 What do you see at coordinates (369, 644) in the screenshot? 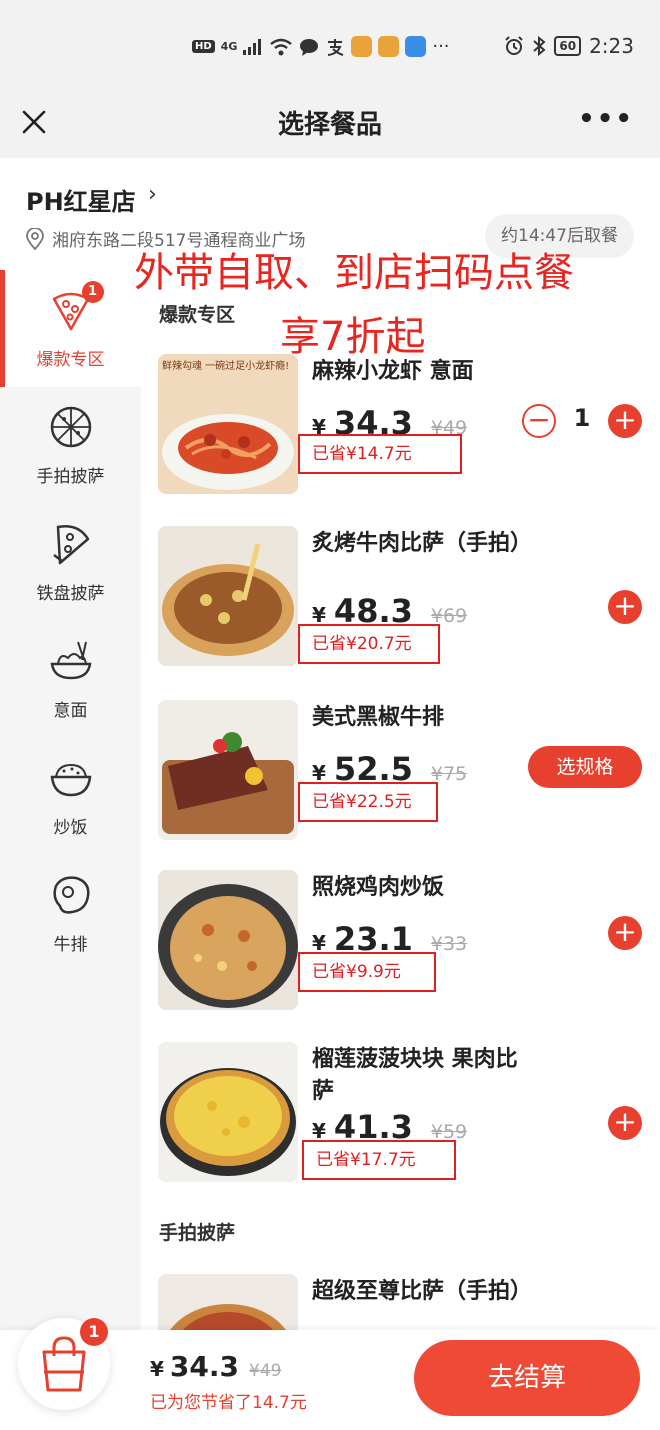
I see `product-savings: 已省¥20.7元` at bounding box center [369, 644].